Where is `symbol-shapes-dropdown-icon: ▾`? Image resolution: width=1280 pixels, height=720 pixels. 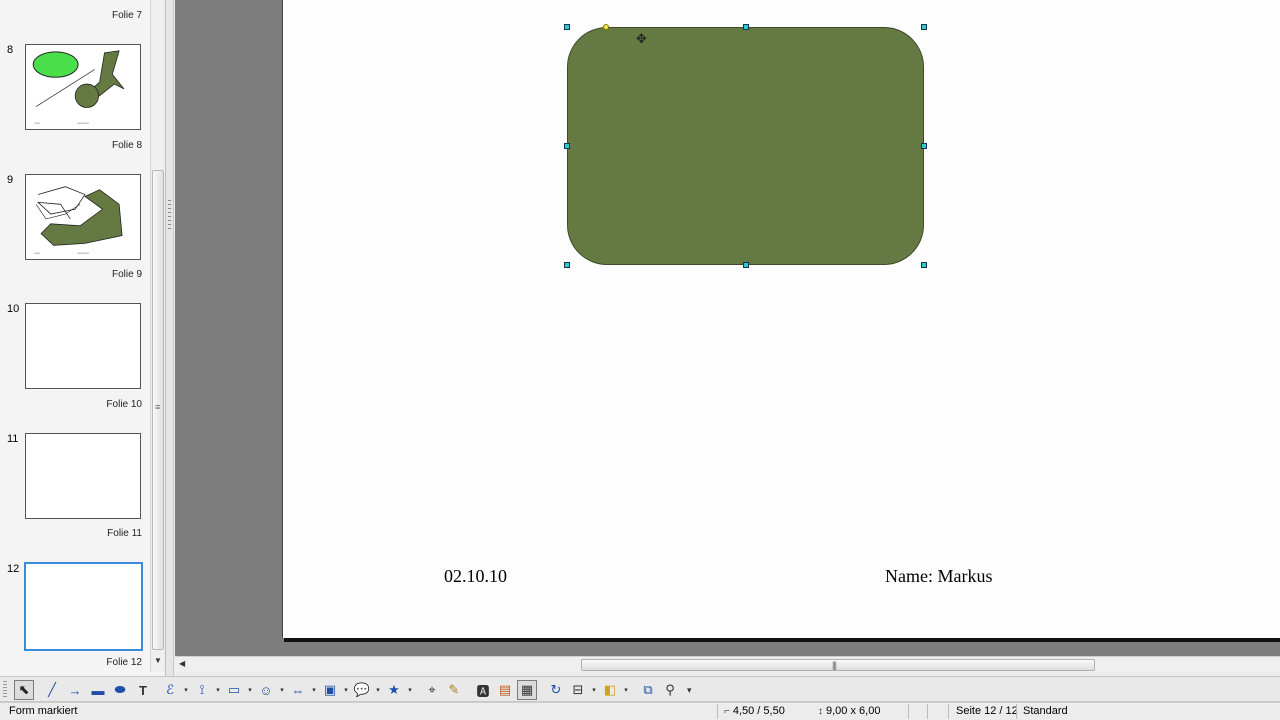
symbol-shapes-dropdown-icon: ▾ is located at coordinates (282, 690).